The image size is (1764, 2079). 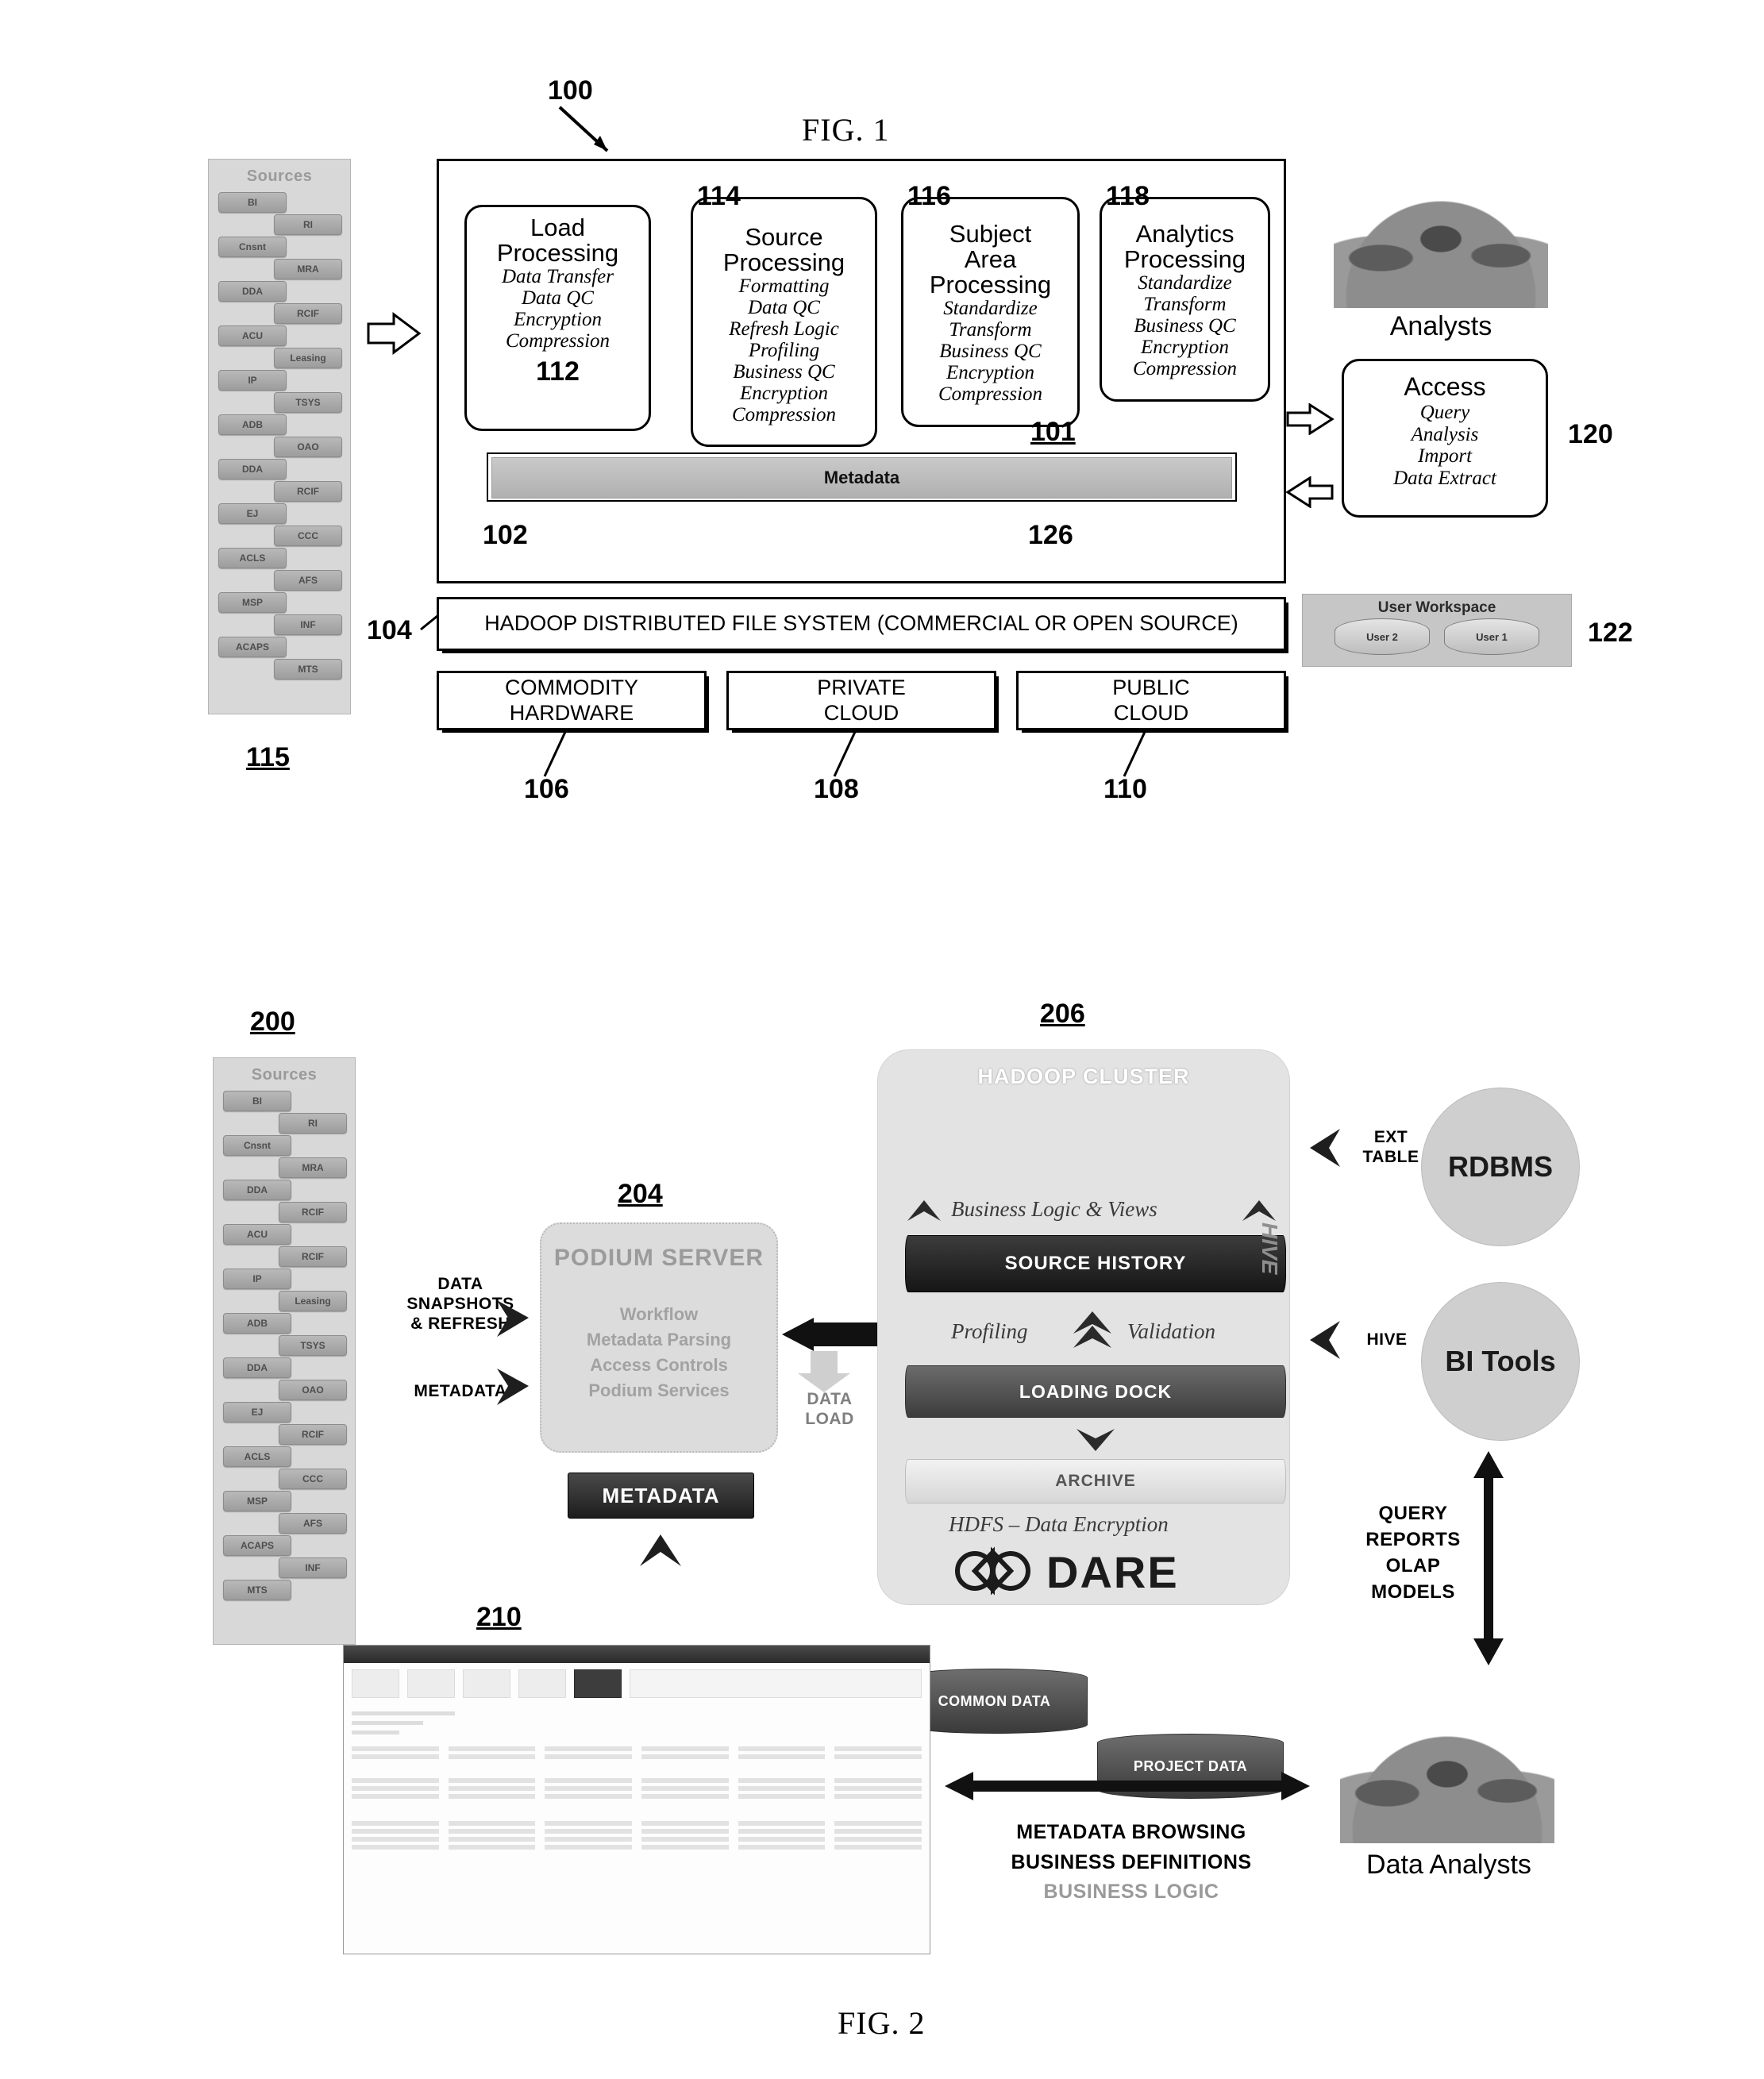 I want to click on stage-item: Data Transfer, so click(x=557, y=276).